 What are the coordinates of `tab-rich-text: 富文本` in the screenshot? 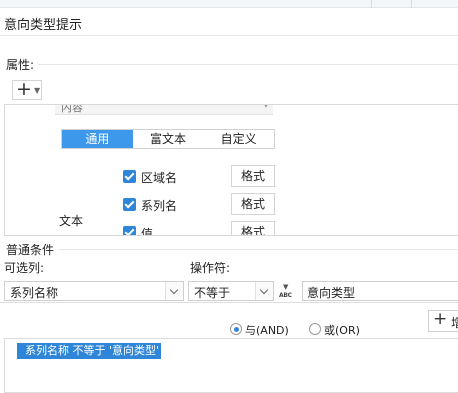 It's located at (168, 139).